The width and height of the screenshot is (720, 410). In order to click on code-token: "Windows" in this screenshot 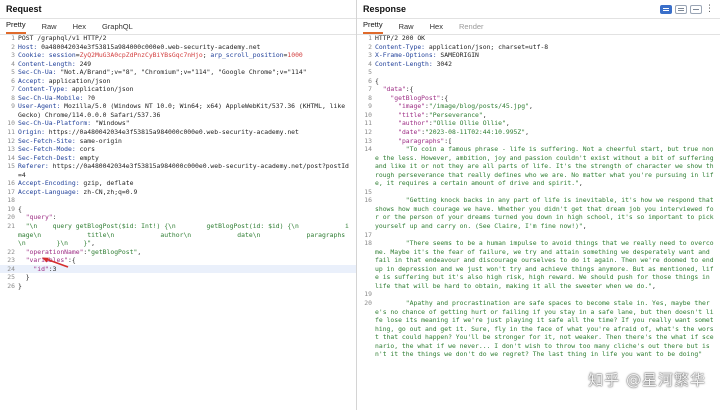, I will do `click(112, 123)`.